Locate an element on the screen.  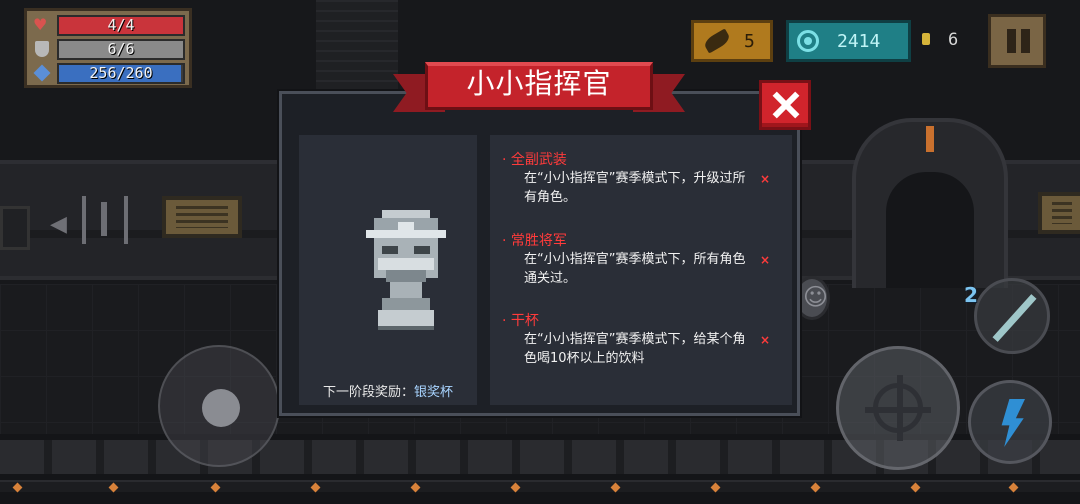
arrow-left-icon: ◀ is located at coordinates (58, 224).